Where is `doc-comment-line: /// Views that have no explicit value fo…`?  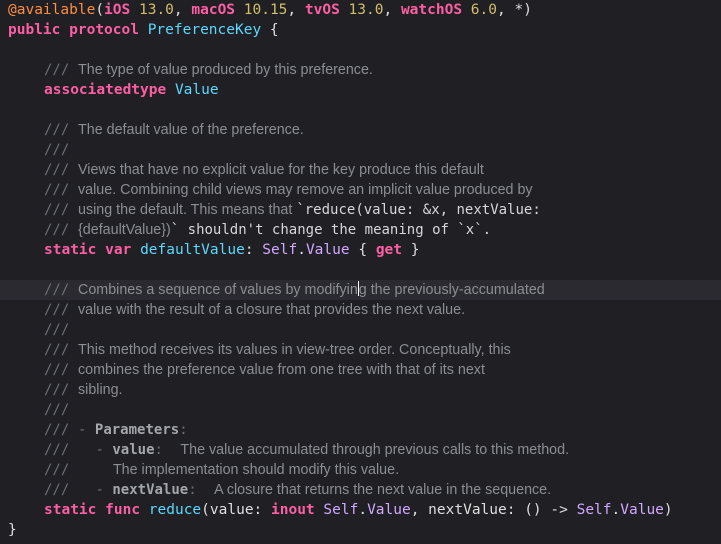
doc-comment-line: /// Views that have no explicit value fo… is located at coordinates (264, 170).